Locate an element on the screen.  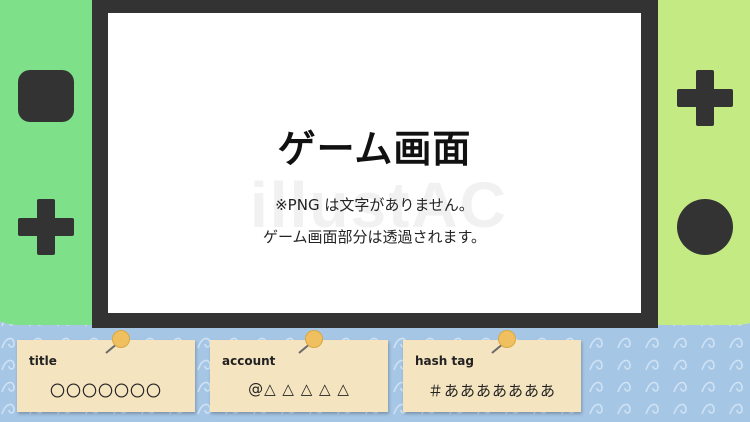
screen-note-line1: ※PNG は文字がありません。 is located at coordinates (374, 205).